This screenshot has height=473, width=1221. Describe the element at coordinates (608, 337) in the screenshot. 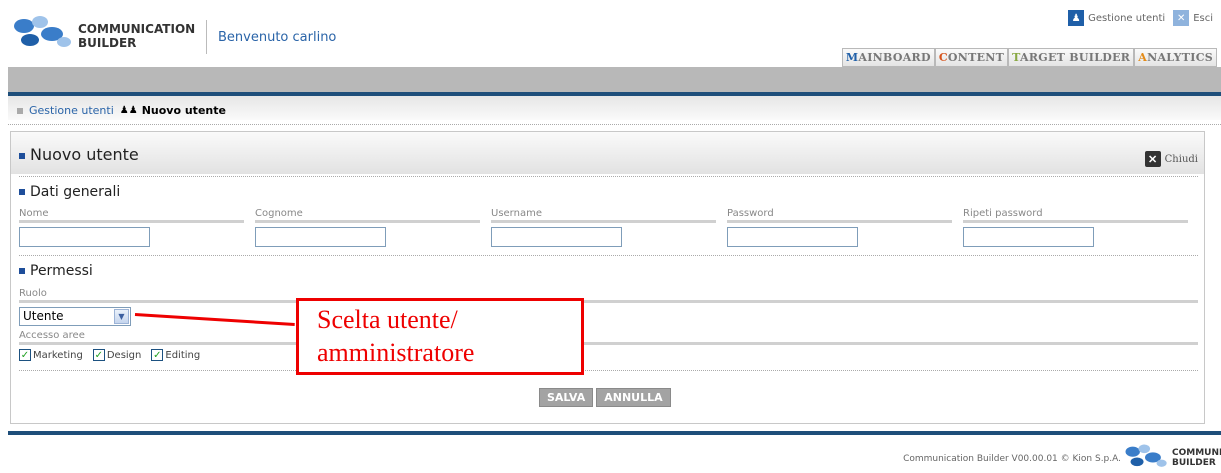

I see `areas-label: Accesso aree` at that location.